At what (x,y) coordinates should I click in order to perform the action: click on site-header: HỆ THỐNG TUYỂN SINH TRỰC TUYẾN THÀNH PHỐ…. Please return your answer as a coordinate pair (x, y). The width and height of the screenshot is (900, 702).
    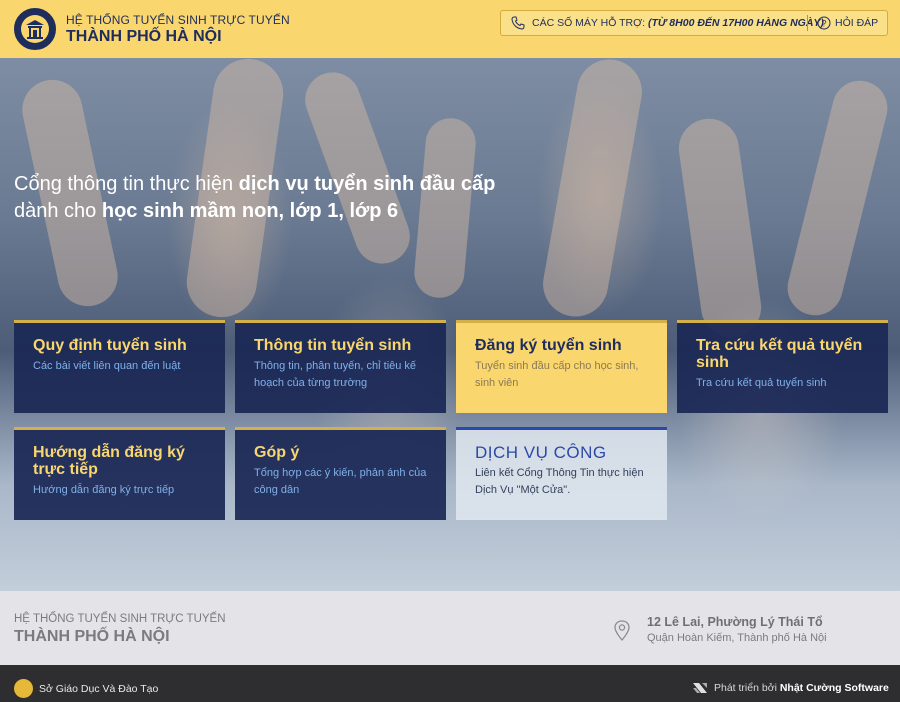
    Looking at the image, I should click on (450, 29).